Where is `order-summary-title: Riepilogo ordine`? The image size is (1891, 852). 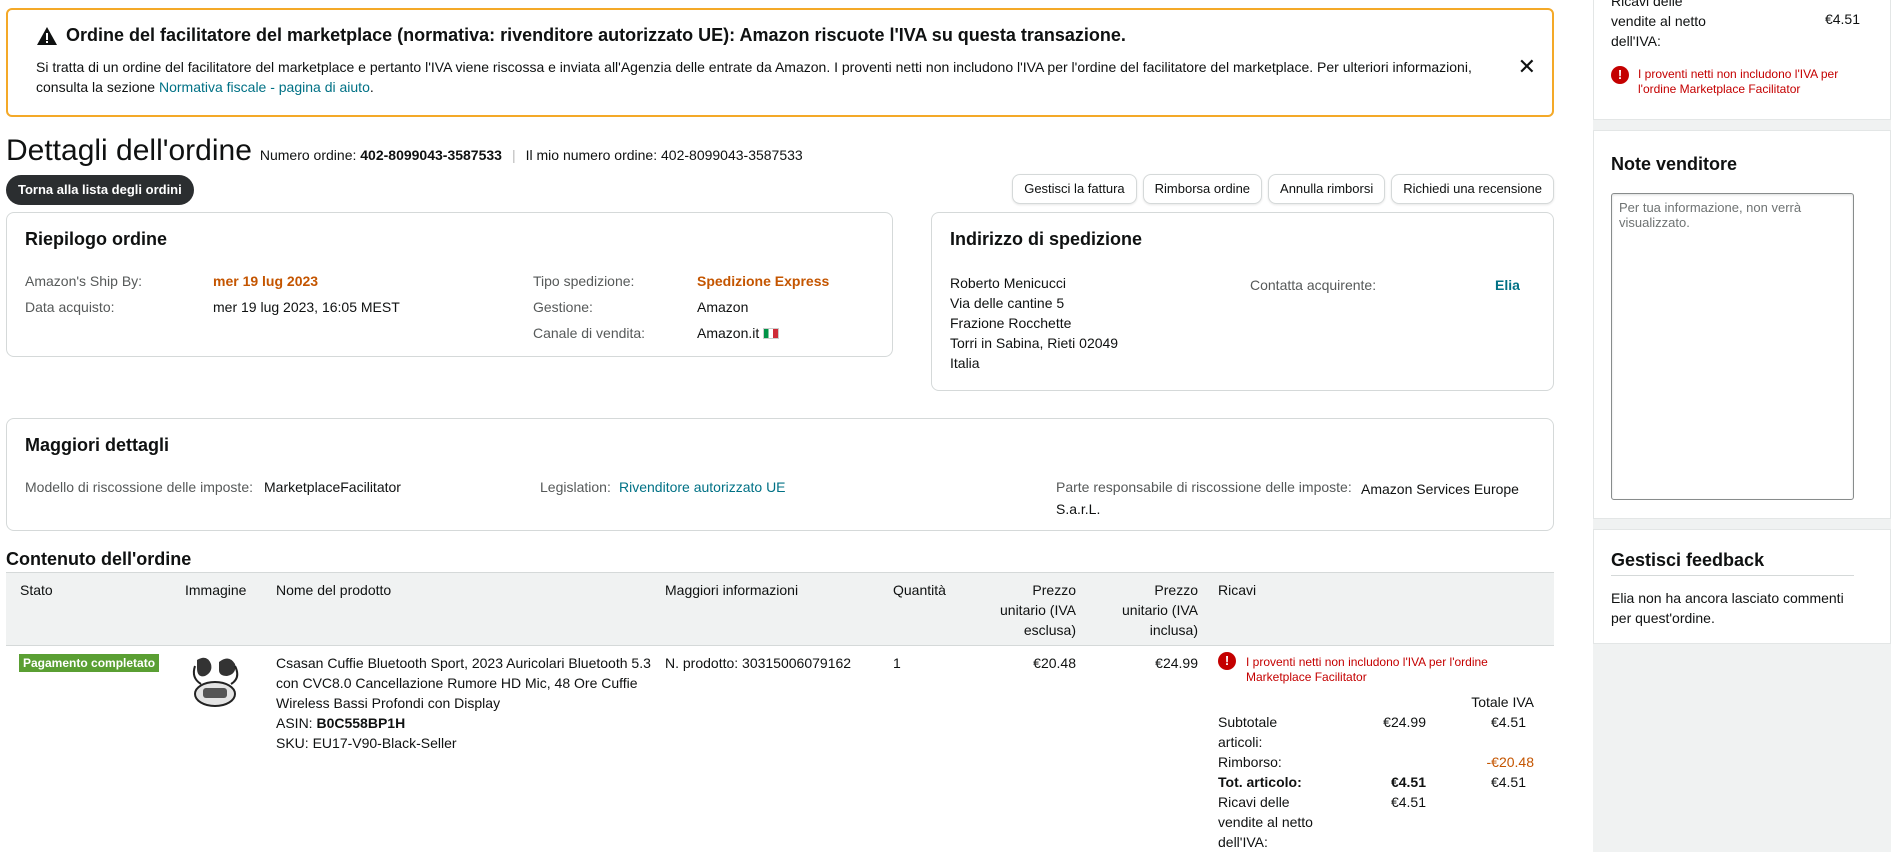 order-summary-title: Riepilogo ordine is located at coordinates (96, 239).